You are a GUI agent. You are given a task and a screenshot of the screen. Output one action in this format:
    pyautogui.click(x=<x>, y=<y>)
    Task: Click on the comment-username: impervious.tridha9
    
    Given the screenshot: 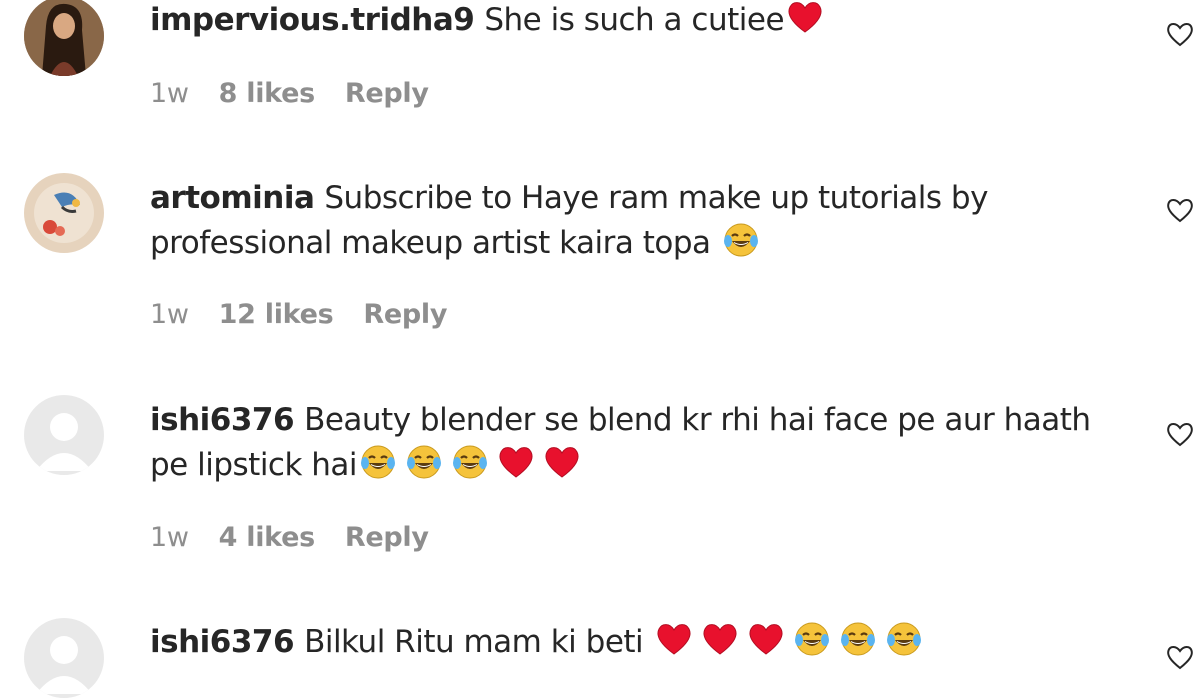 What is the action you would take?
    pyautogui.click(x=312, y=20)
    